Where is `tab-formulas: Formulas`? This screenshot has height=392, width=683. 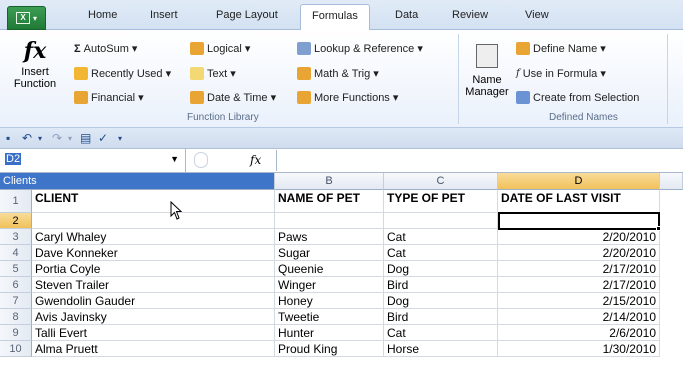
tab-formulas: Formulas is located at coordinates (335, 17).